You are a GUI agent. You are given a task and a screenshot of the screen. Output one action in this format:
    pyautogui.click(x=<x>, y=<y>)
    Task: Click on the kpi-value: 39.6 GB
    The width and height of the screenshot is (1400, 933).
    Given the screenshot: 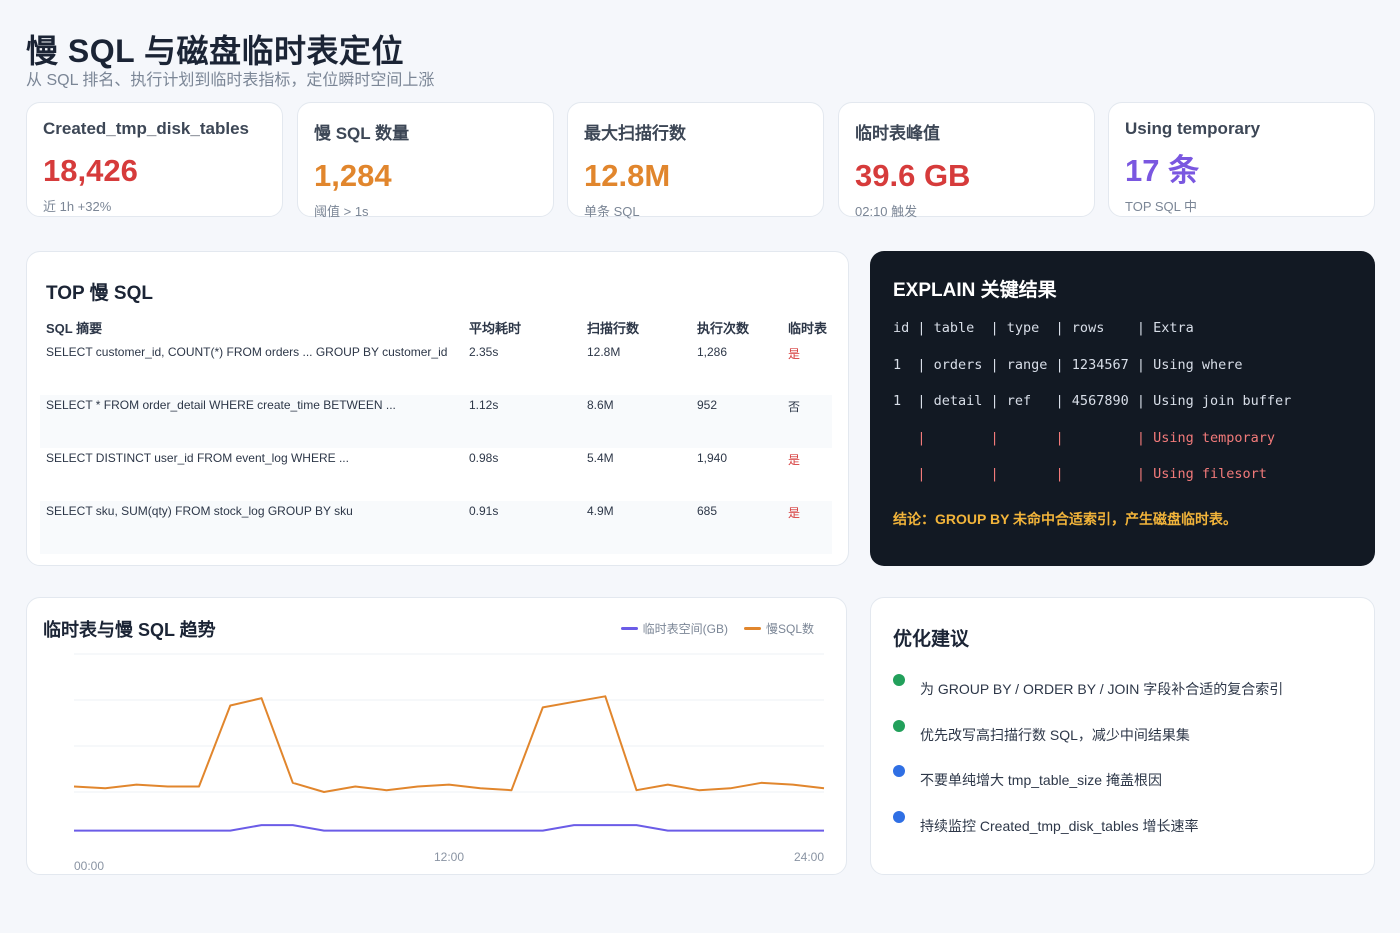 What is the action you would take?
    pyautogui.click(x=913, y=175)
    